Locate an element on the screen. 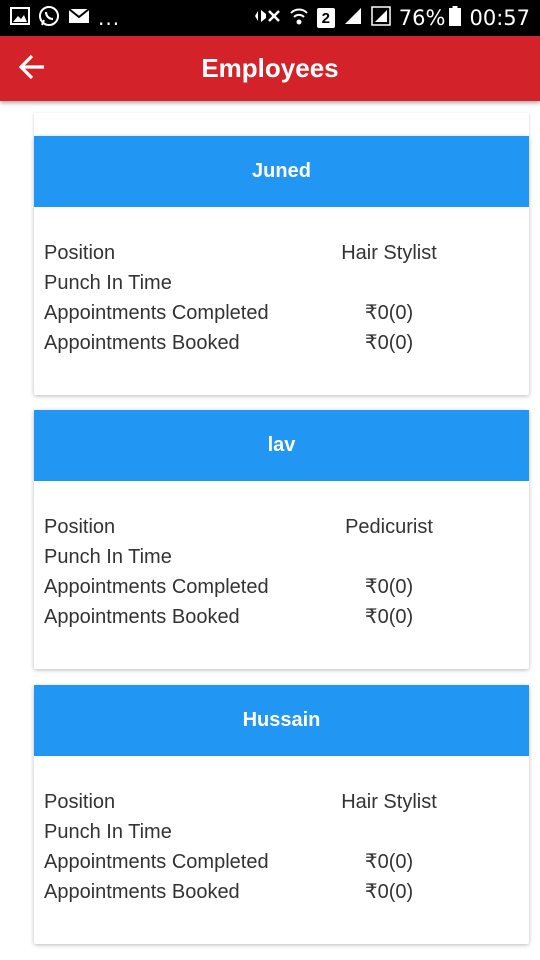 The image size is (540, 960). position-value: Pedicurist is located at coordinates (389, 527).